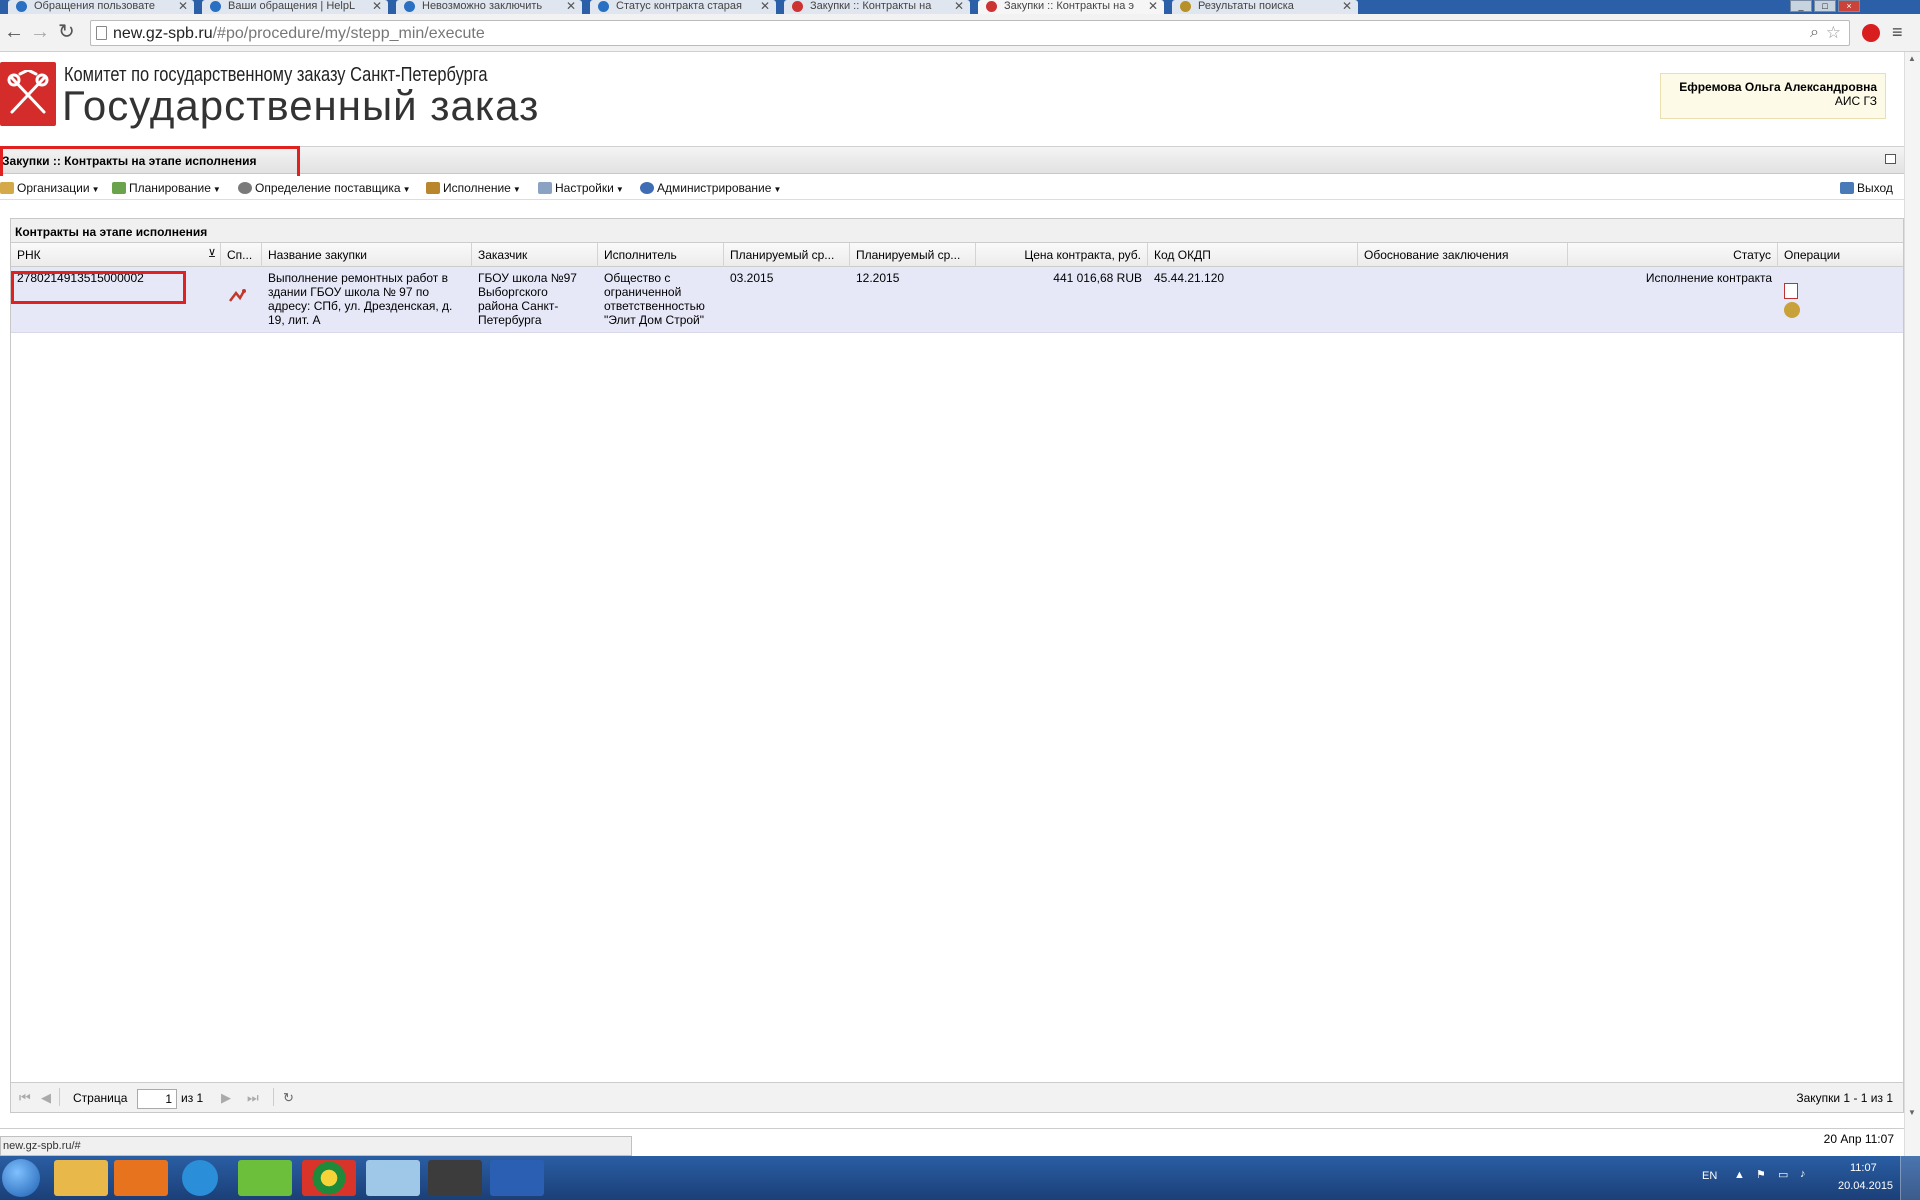 The image size is (1920, 1200). I want to click on column-header-rnk: РНК ⊻, so click(116, 255).